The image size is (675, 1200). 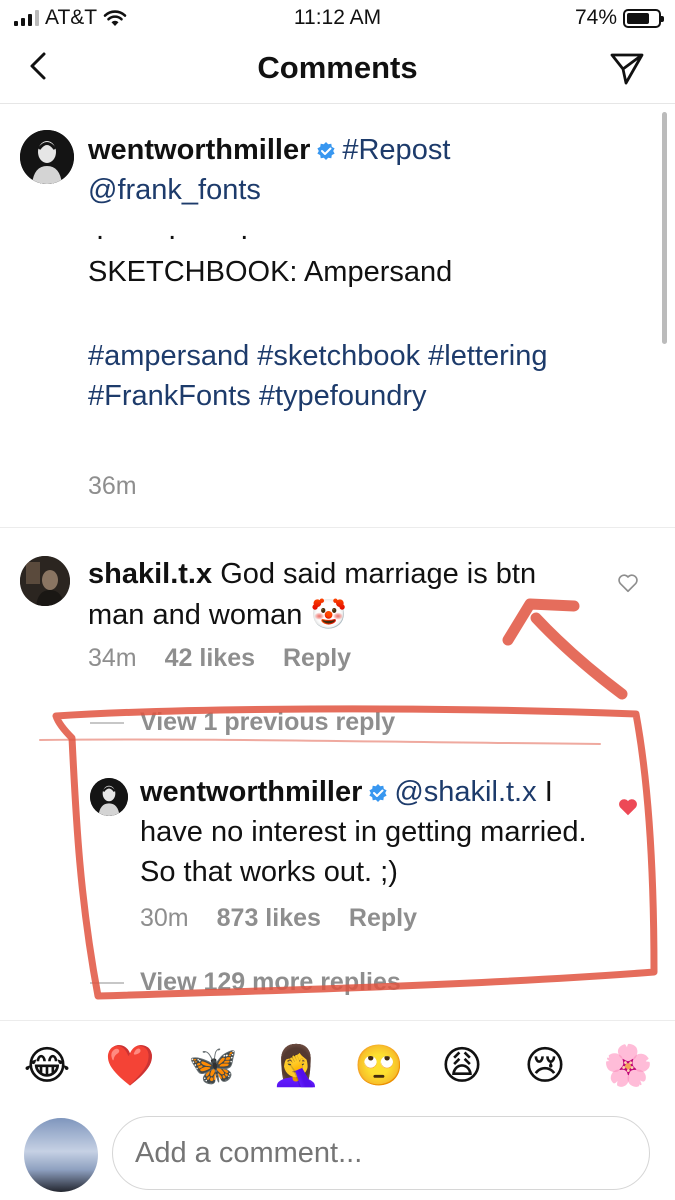 I want to click on battery-icon, so click(x=643, y=18).